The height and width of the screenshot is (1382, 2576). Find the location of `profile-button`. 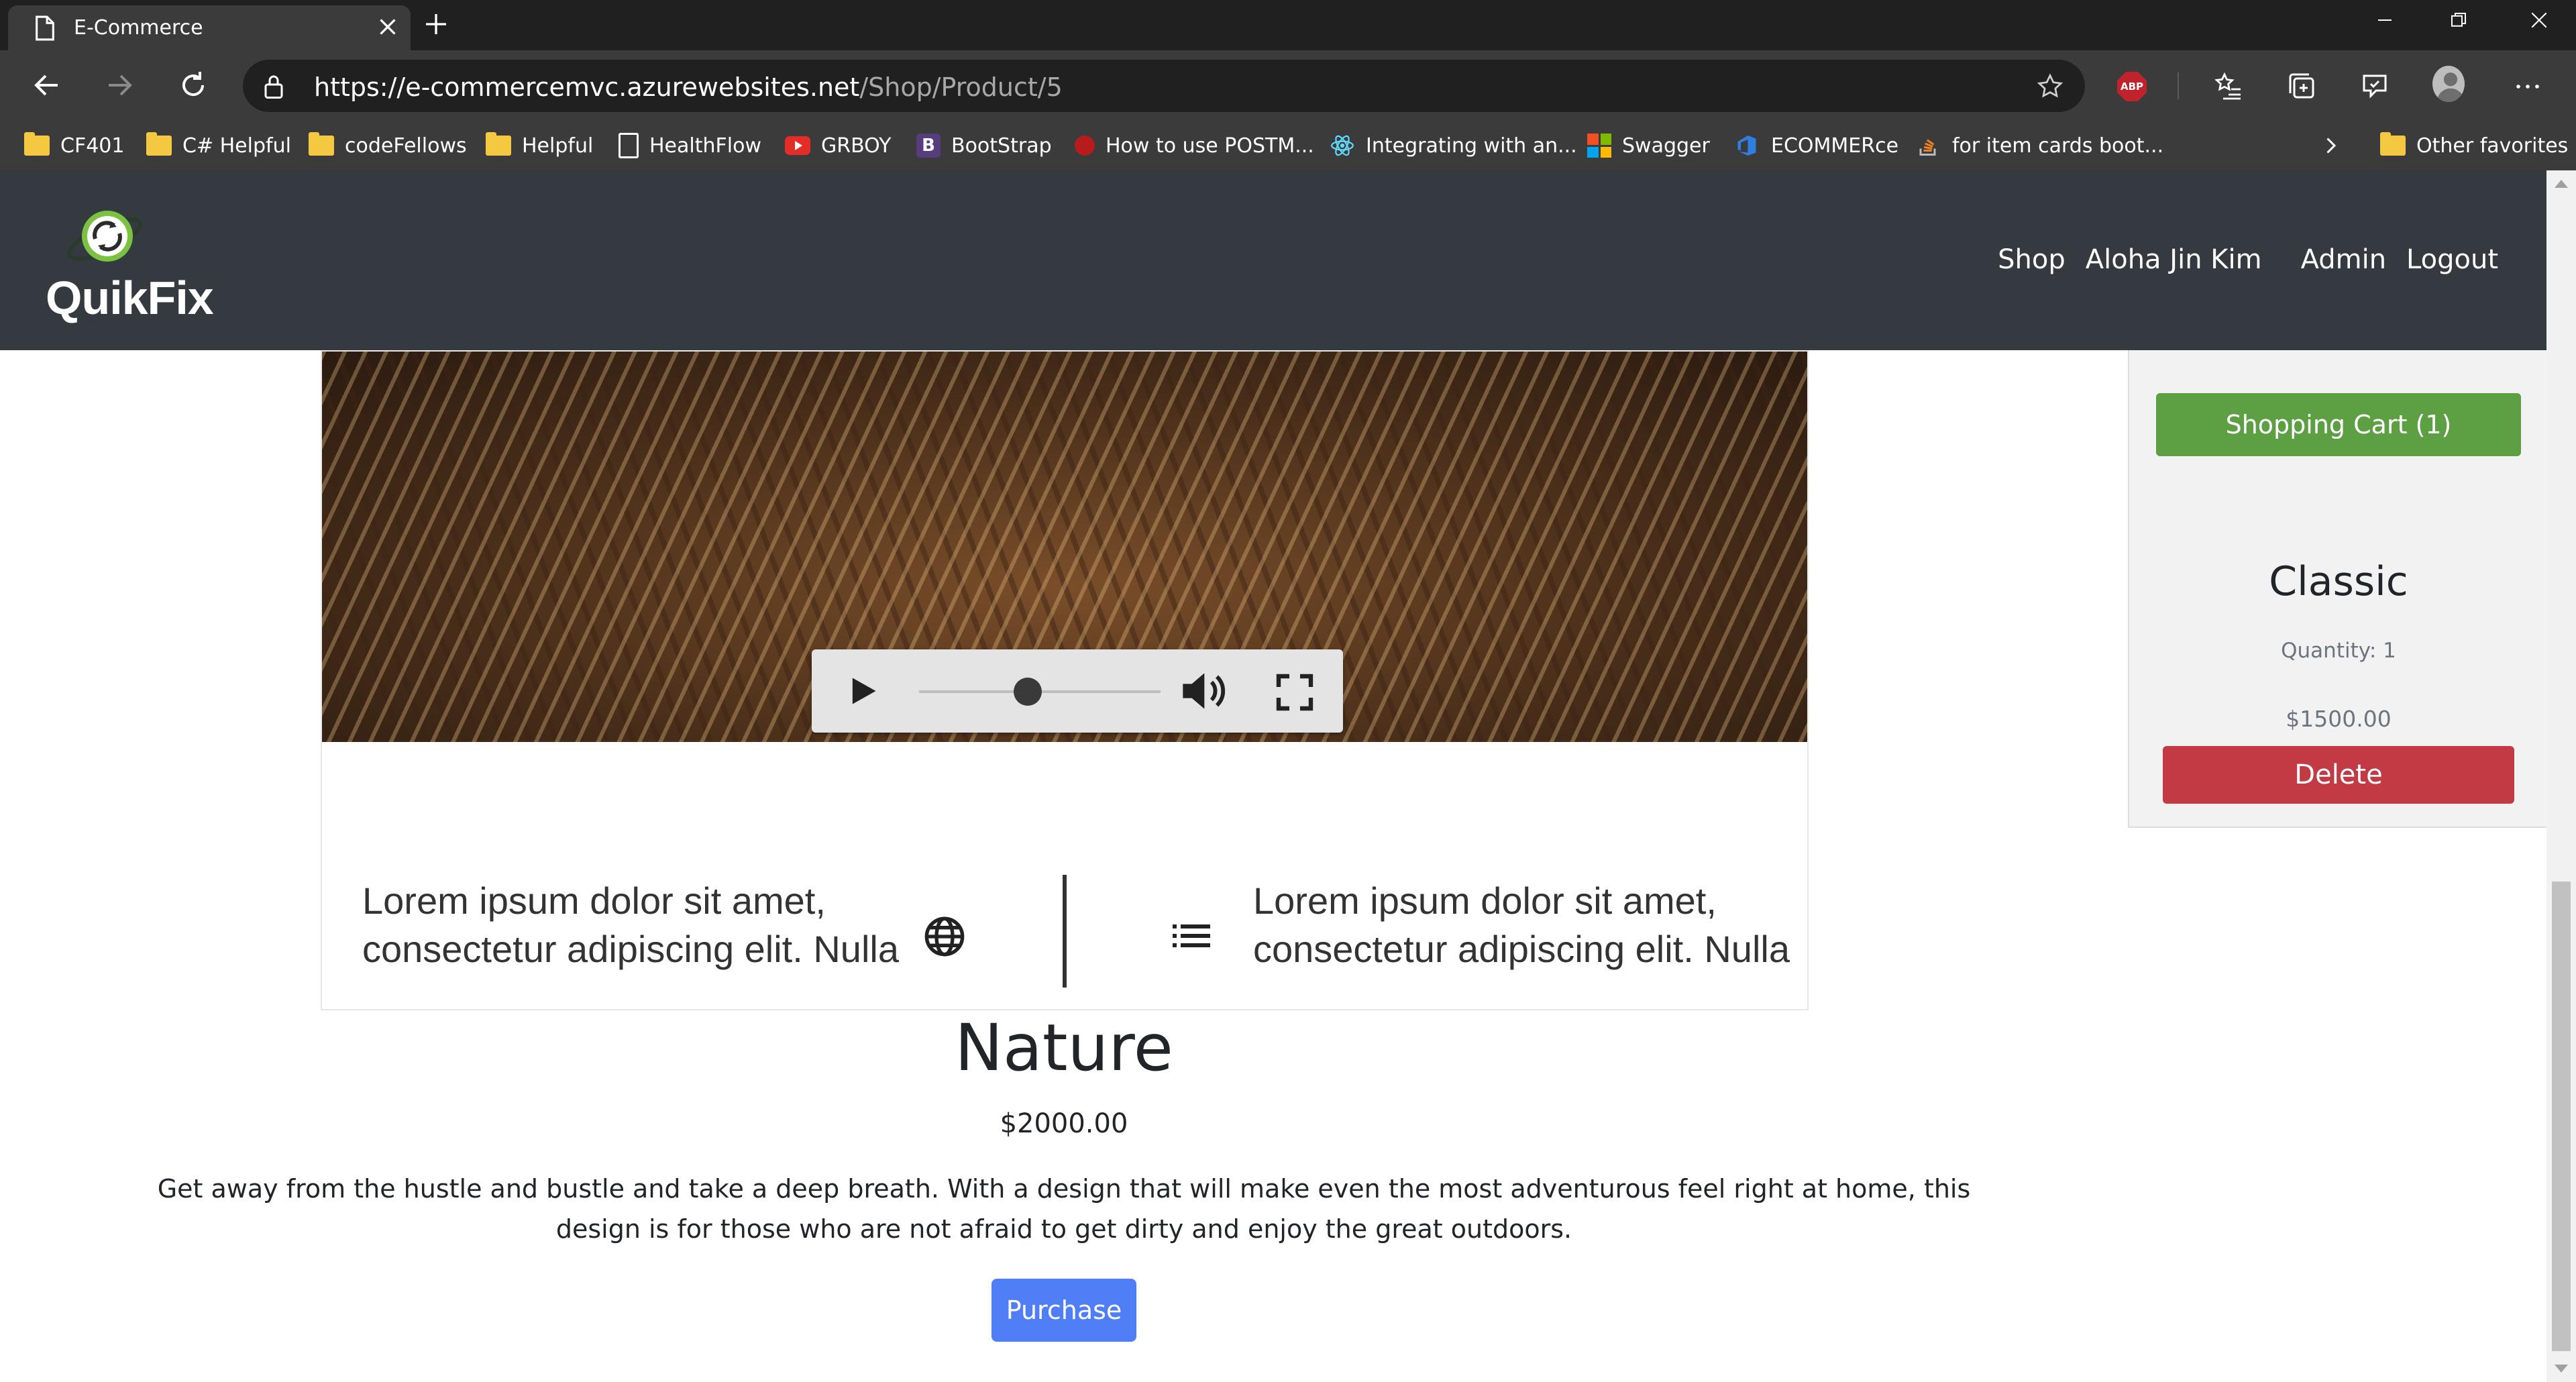

profile-button is located at coordinates (2448, 84).